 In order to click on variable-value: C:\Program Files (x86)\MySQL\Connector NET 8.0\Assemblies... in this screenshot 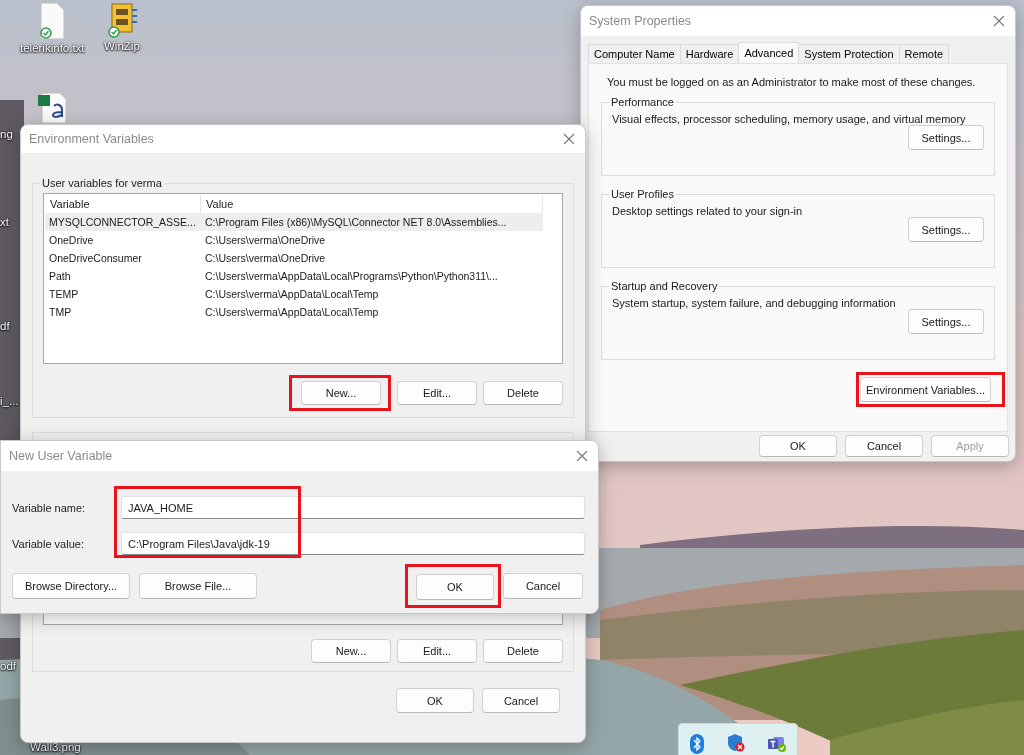, I will do `click(356, 222)`.